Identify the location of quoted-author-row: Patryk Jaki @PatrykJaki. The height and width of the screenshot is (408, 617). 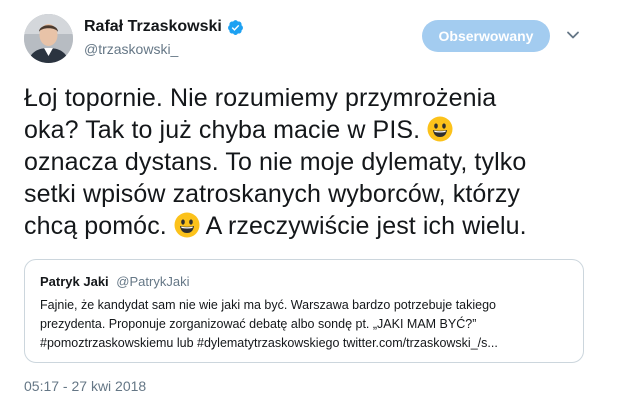
(114, 281).